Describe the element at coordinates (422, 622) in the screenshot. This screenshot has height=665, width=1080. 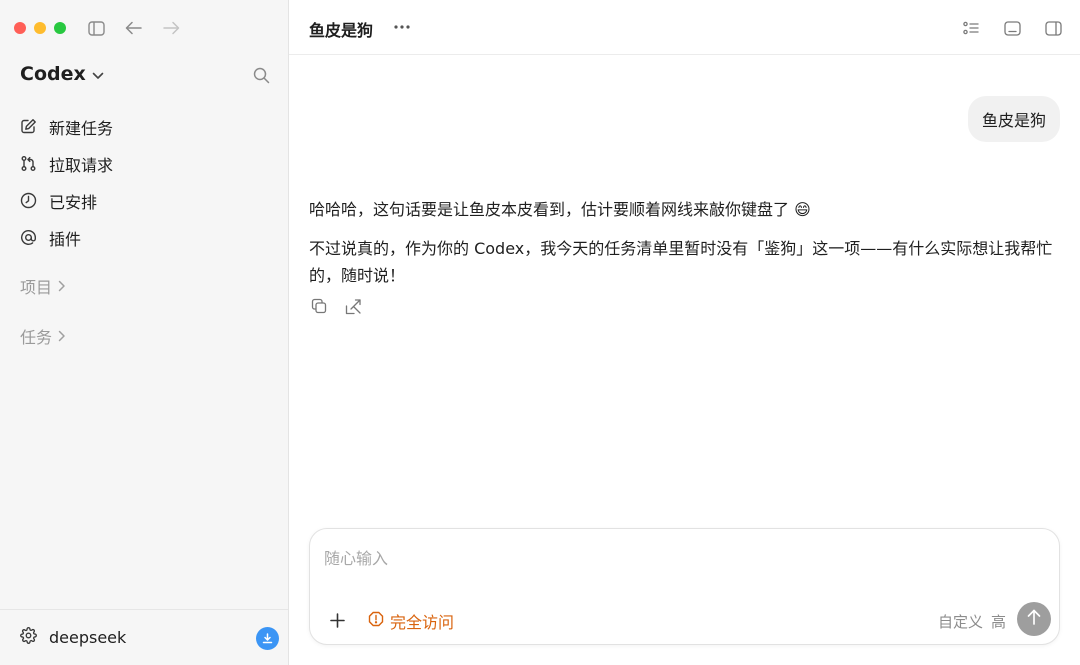
I see `access-label: 完全访问` at that location.